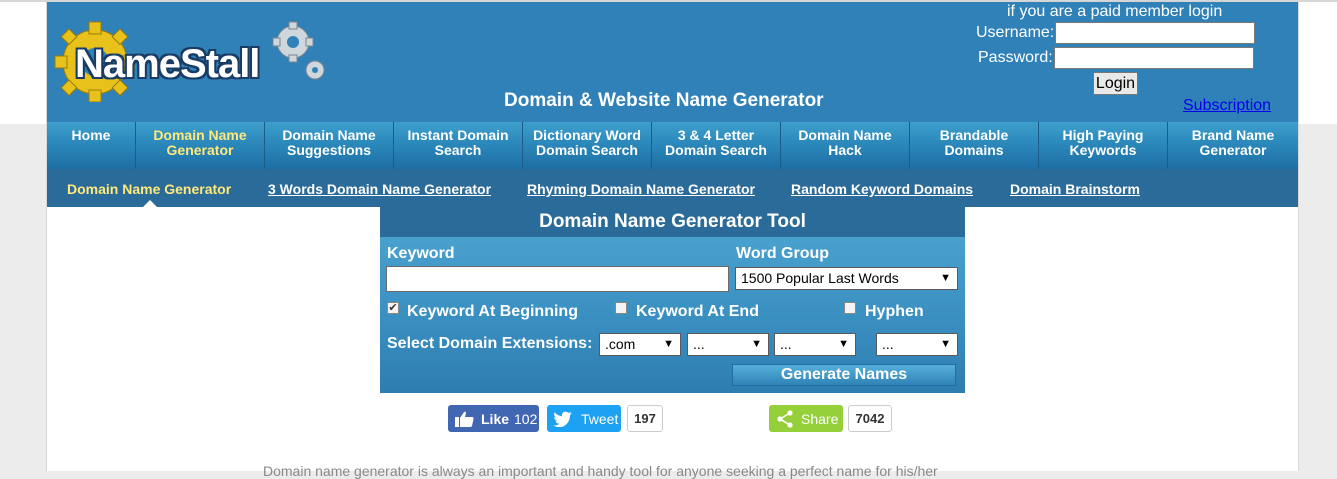 The height and width of the screenshot is (479, 1337). I want to click on tweet-label: Tweet, so click(600, 418).